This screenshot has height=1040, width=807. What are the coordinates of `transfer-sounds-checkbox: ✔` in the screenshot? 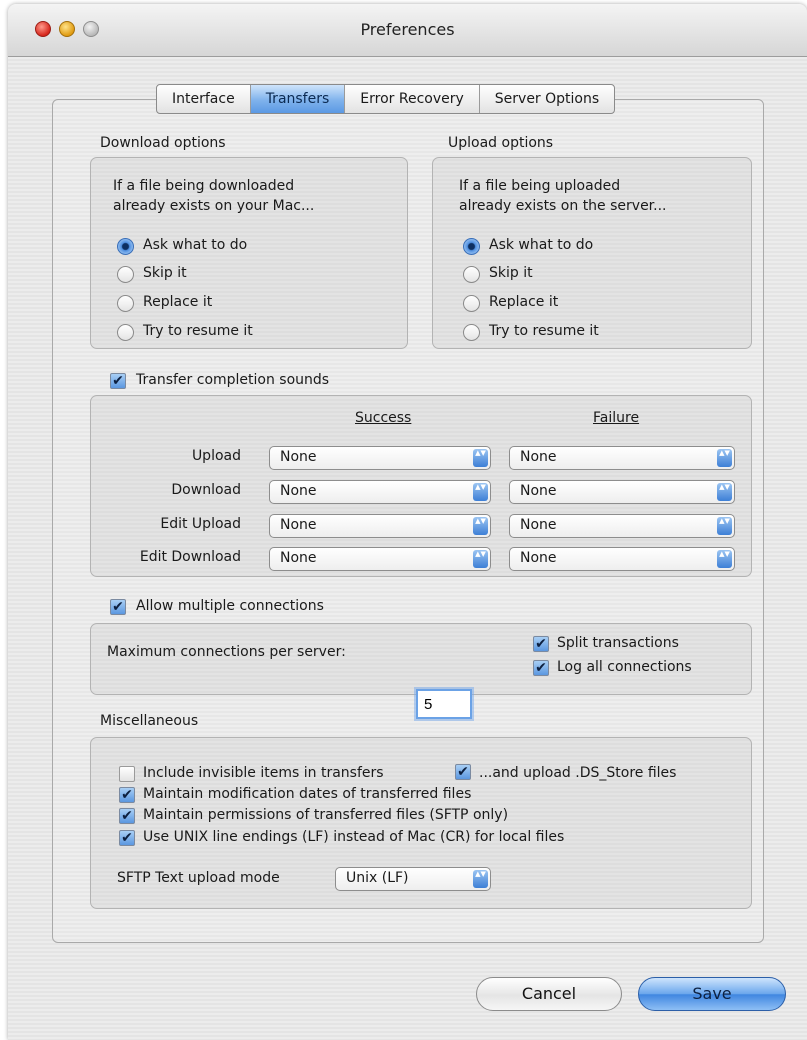 It's located at (118, 381).